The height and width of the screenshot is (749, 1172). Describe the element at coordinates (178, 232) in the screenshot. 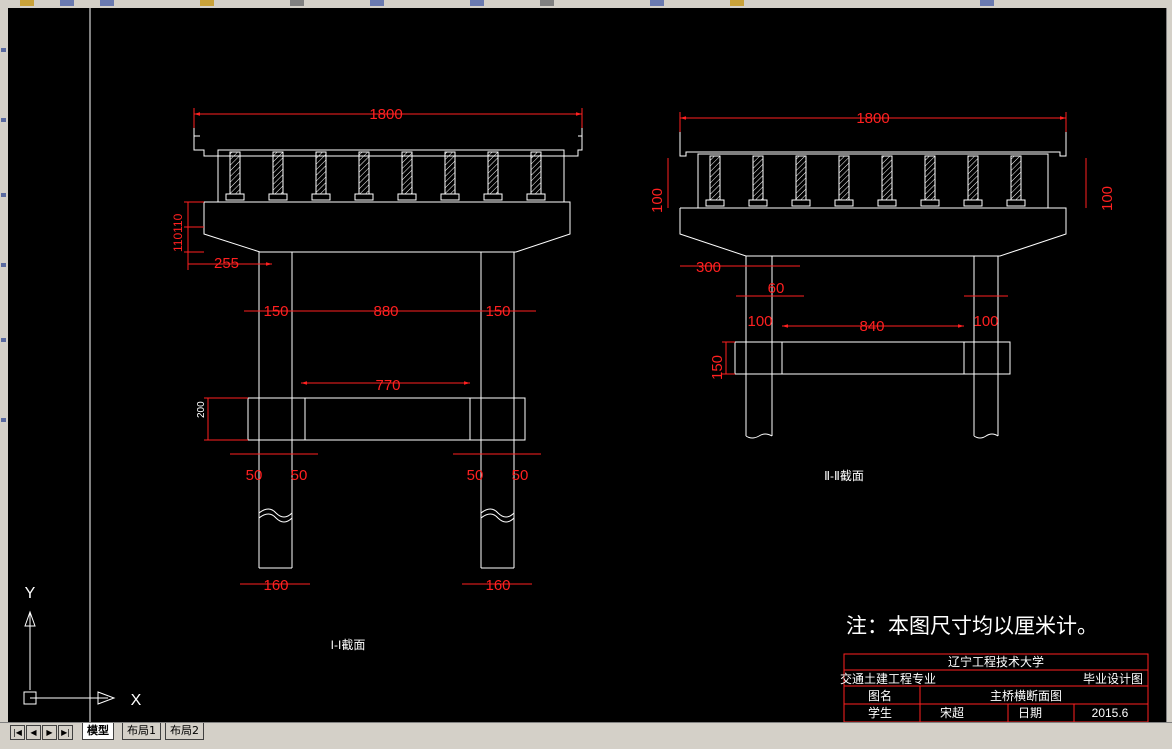

I see `dim-cap-height: 110110` at that location.